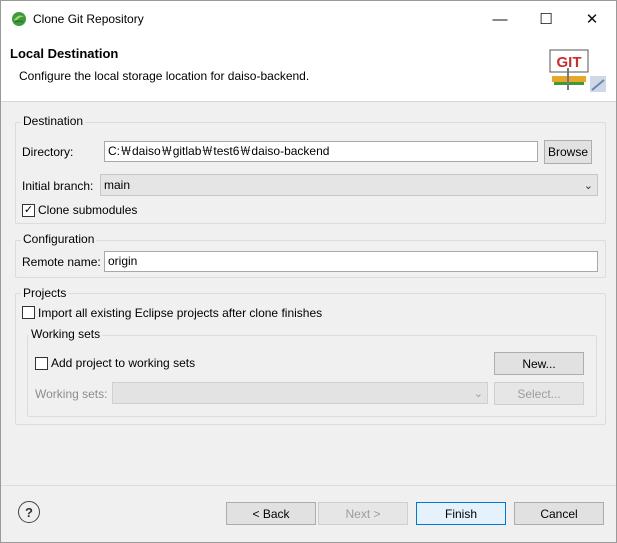  Describe the element at coordinates (363, 513) in the screenshot. I see `next-button: Next >` at that location.